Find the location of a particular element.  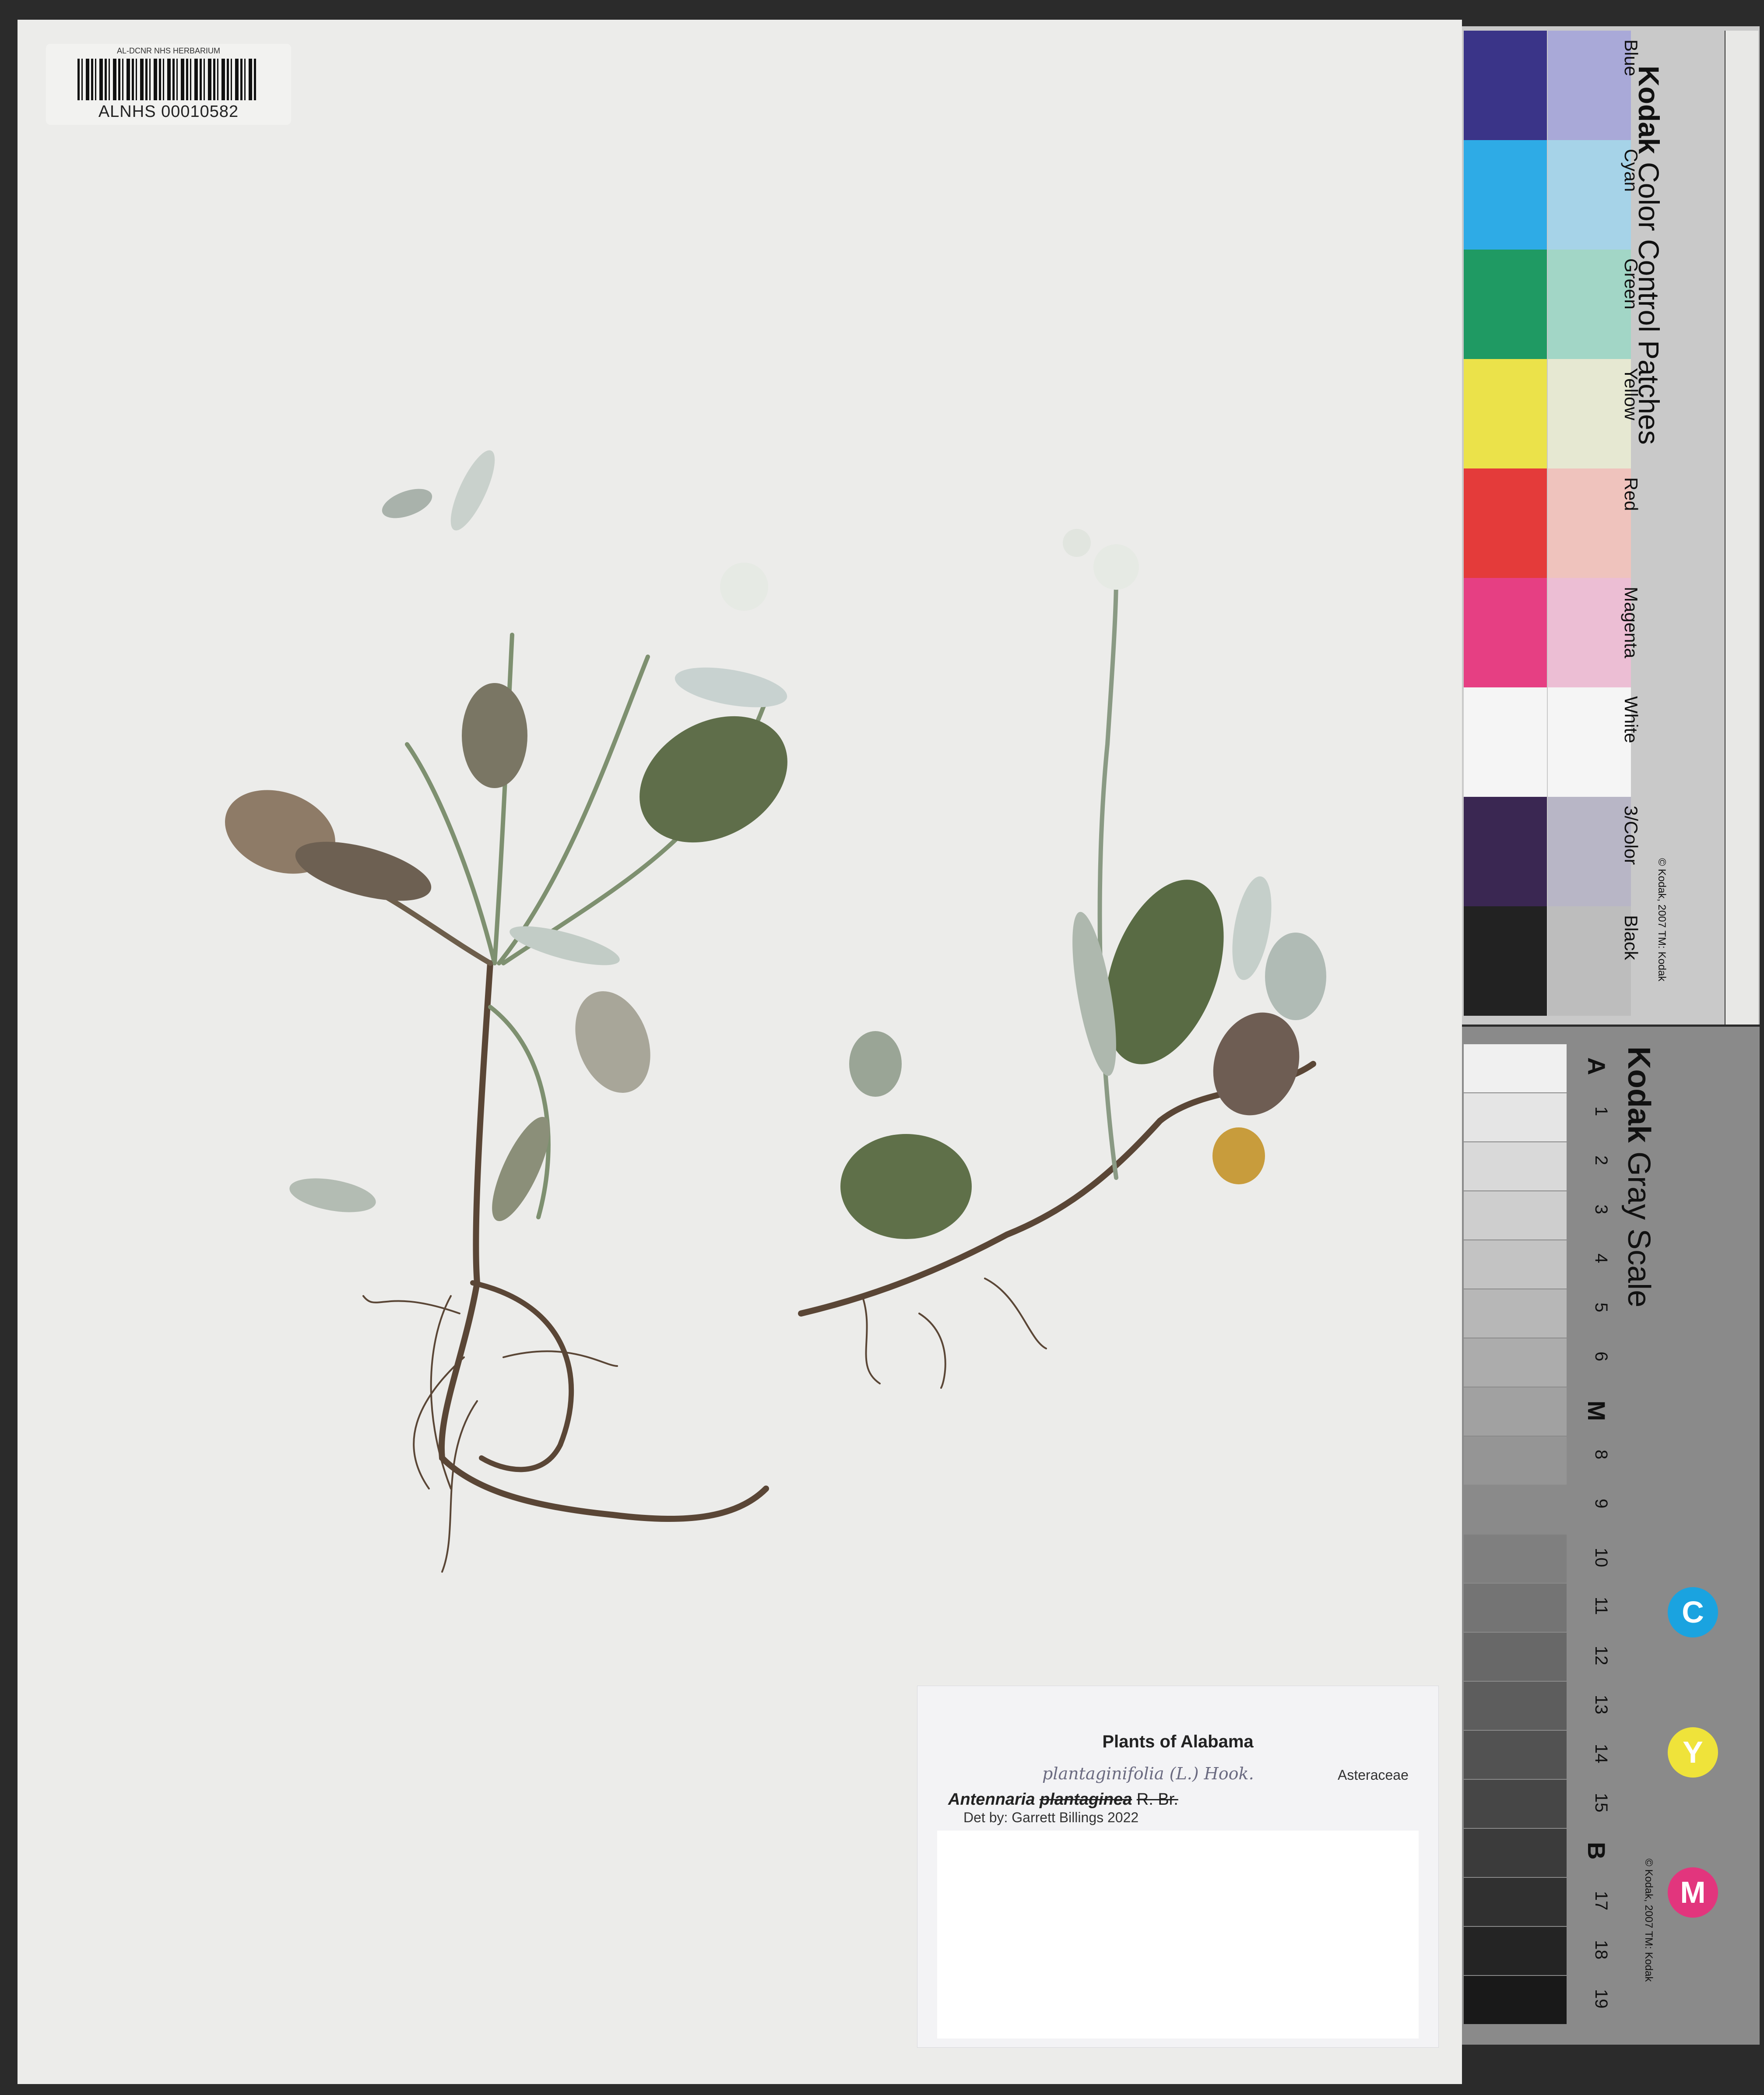

gray-step-label: 2 is located at coordinates (1601, 1160).